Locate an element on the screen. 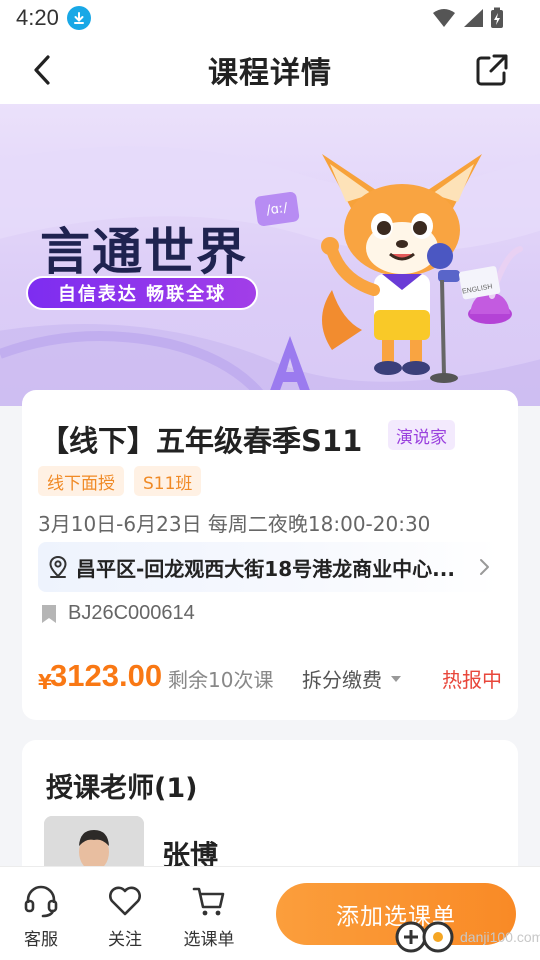  status-badge: 热报中 is located at coordinates (472, 680).